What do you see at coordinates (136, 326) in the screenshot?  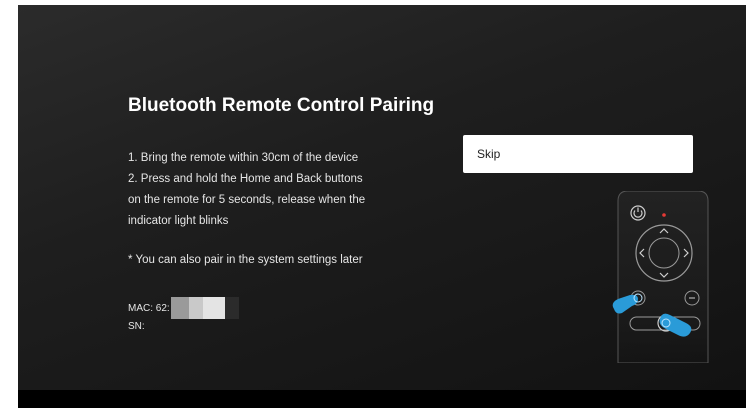 I see `sn-label: SN:` at bounding box center [136, 326].